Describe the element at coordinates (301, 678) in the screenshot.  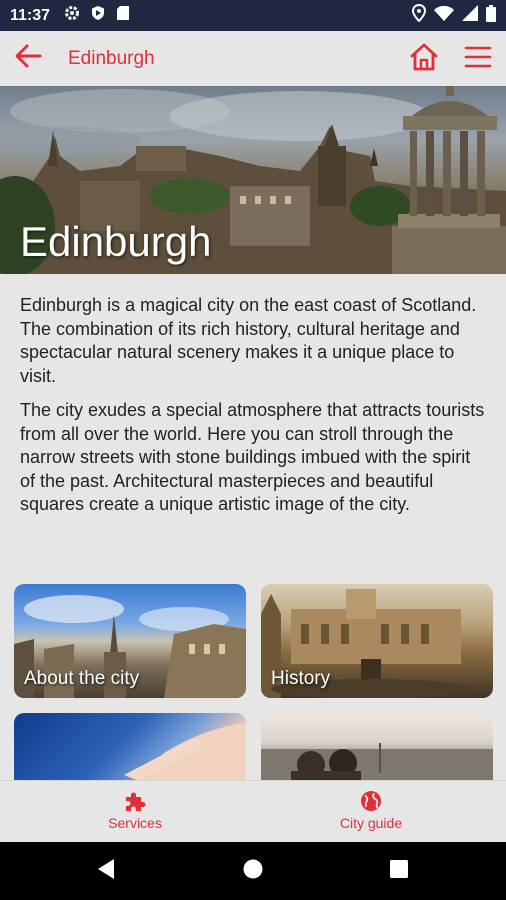
I see `card-label: History` at that location.